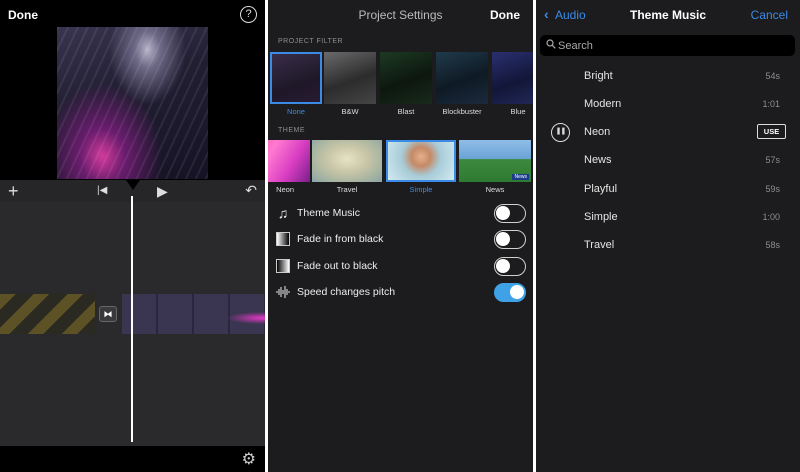 The width and height of the screenshot is (800, 472). I want to click on search-icon, so click(551, 44).